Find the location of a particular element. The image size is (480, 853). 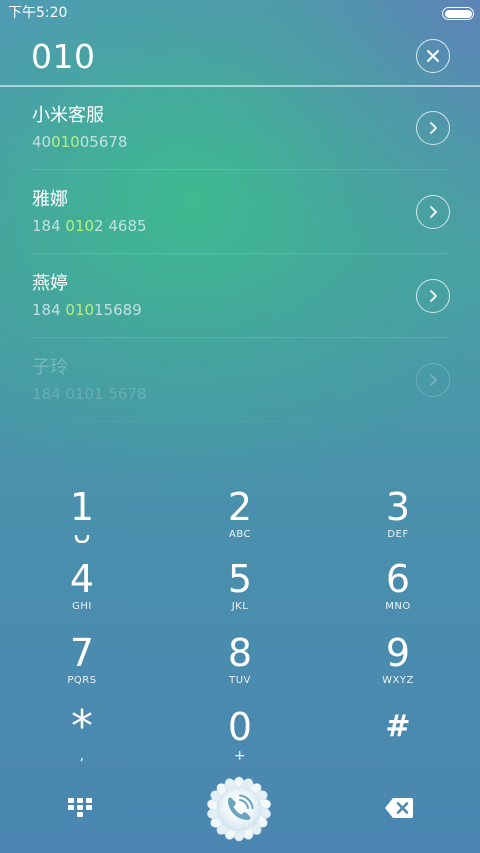

contact-number: 184 0102 4685 is located at coordinates (89, 226).